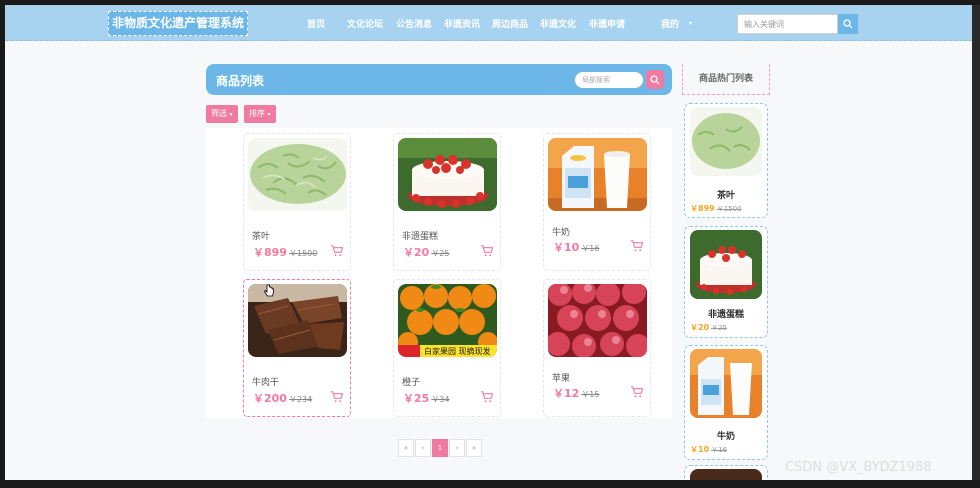 The height and width of the screenshot is (488, 980). I want to click on nav-apply: 非遗申请, so click(607, 23).